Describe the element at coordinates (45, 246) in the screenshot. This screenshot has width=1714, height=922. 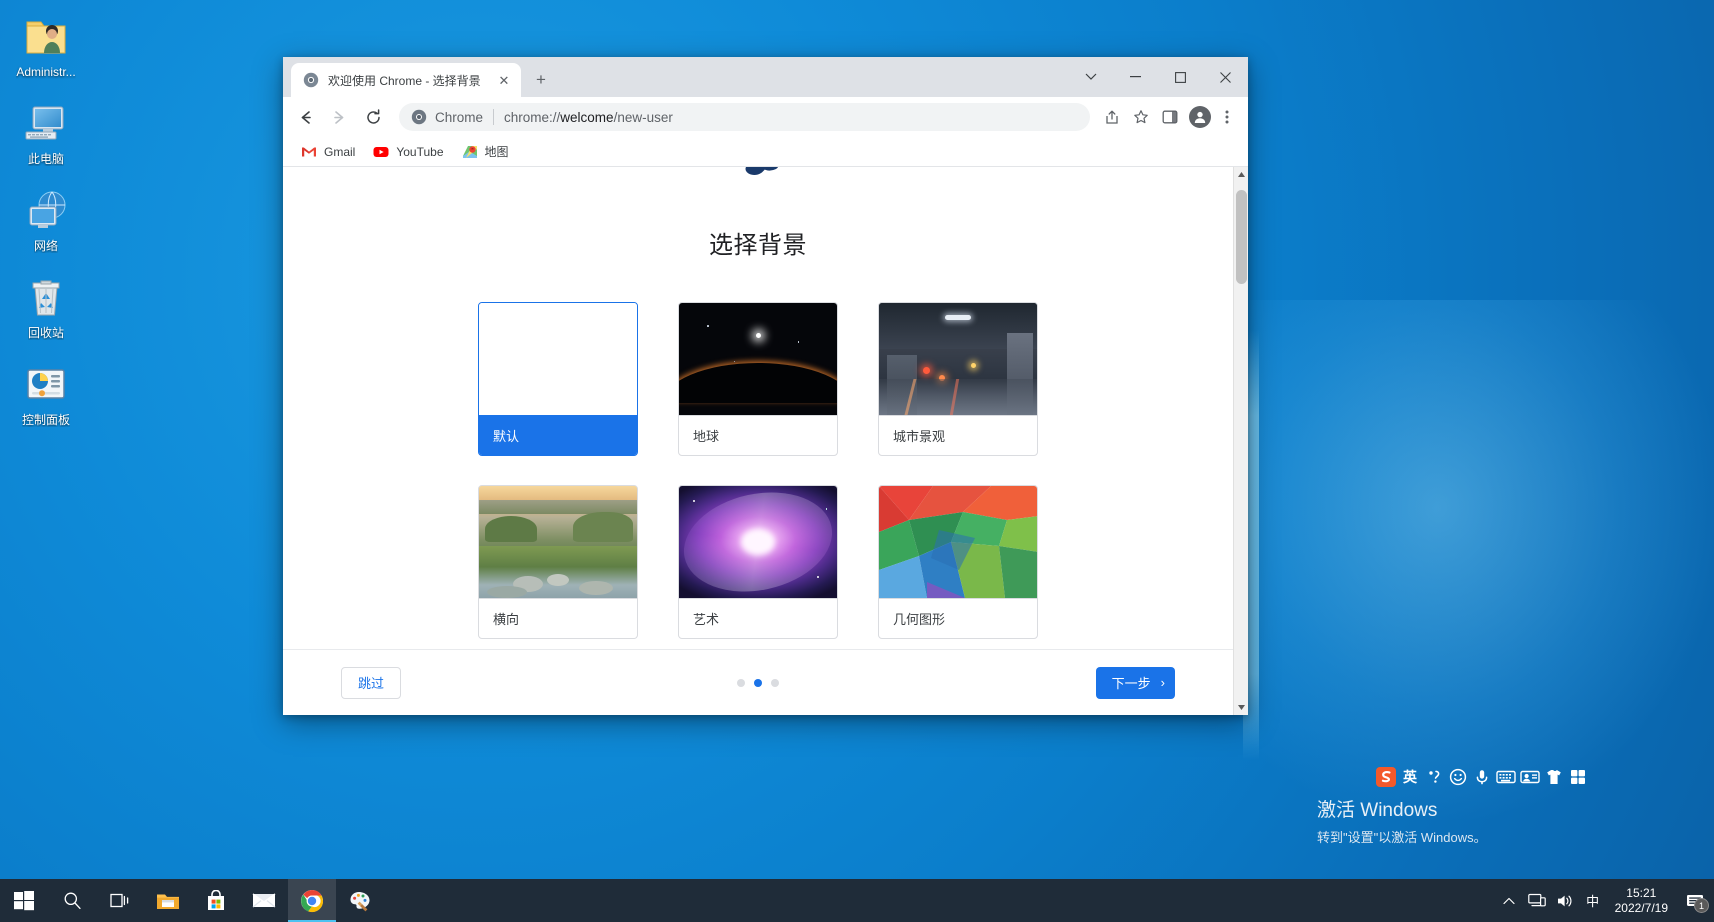
I see `desktop-icon-label: 网络` at that location.